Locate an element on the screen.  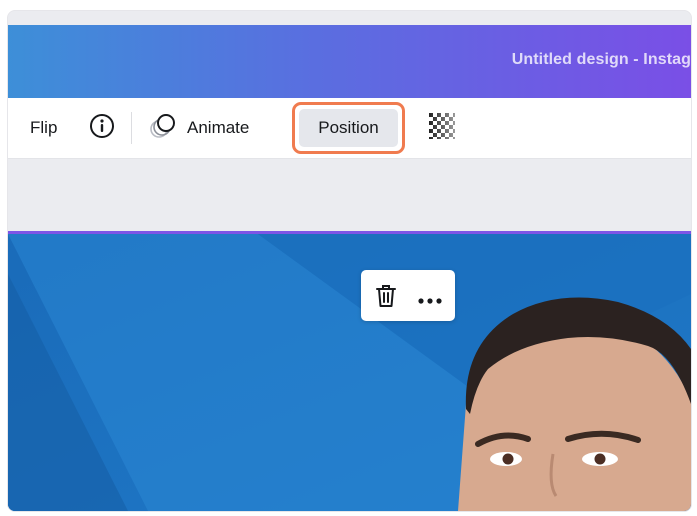
top-header-bar: Untitled design - Instag is located at coordinates (349, 61).